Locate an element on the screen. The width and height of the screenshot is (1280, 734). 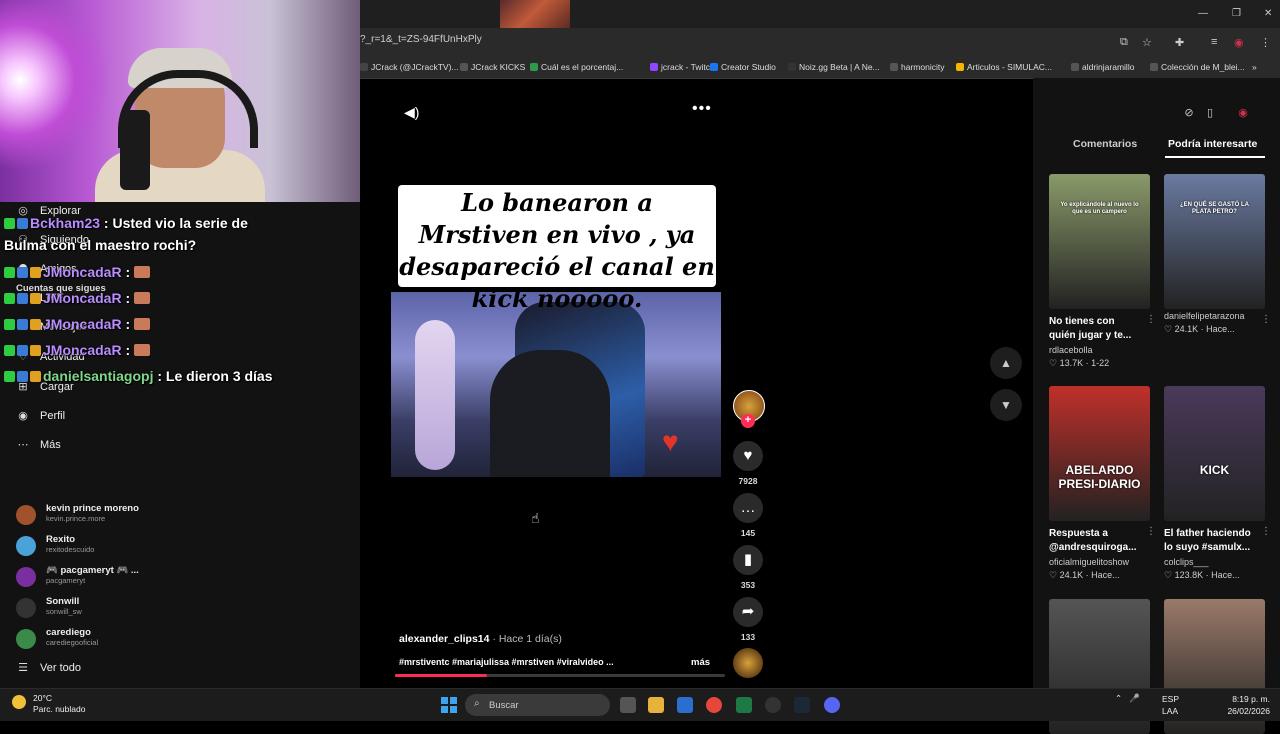
url-text: ?_r=1&_t=ZS-94FfUnHxPly is located at coordinates (421, 39).